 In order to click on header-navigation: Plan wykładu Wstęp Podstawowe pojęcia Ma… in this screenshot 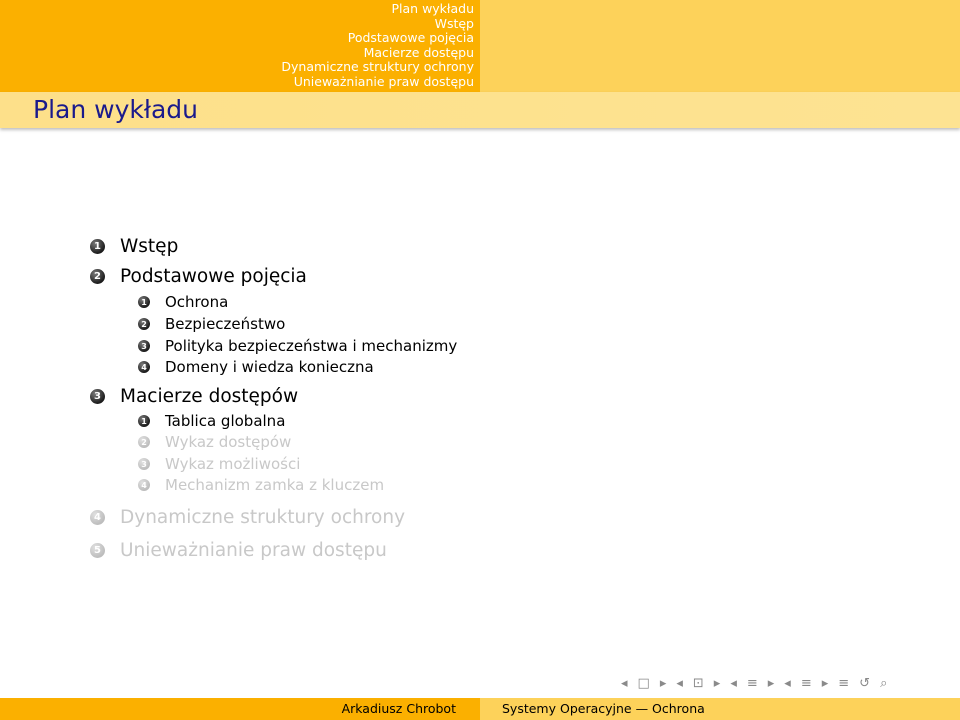, I will do `click(357, 45)`.